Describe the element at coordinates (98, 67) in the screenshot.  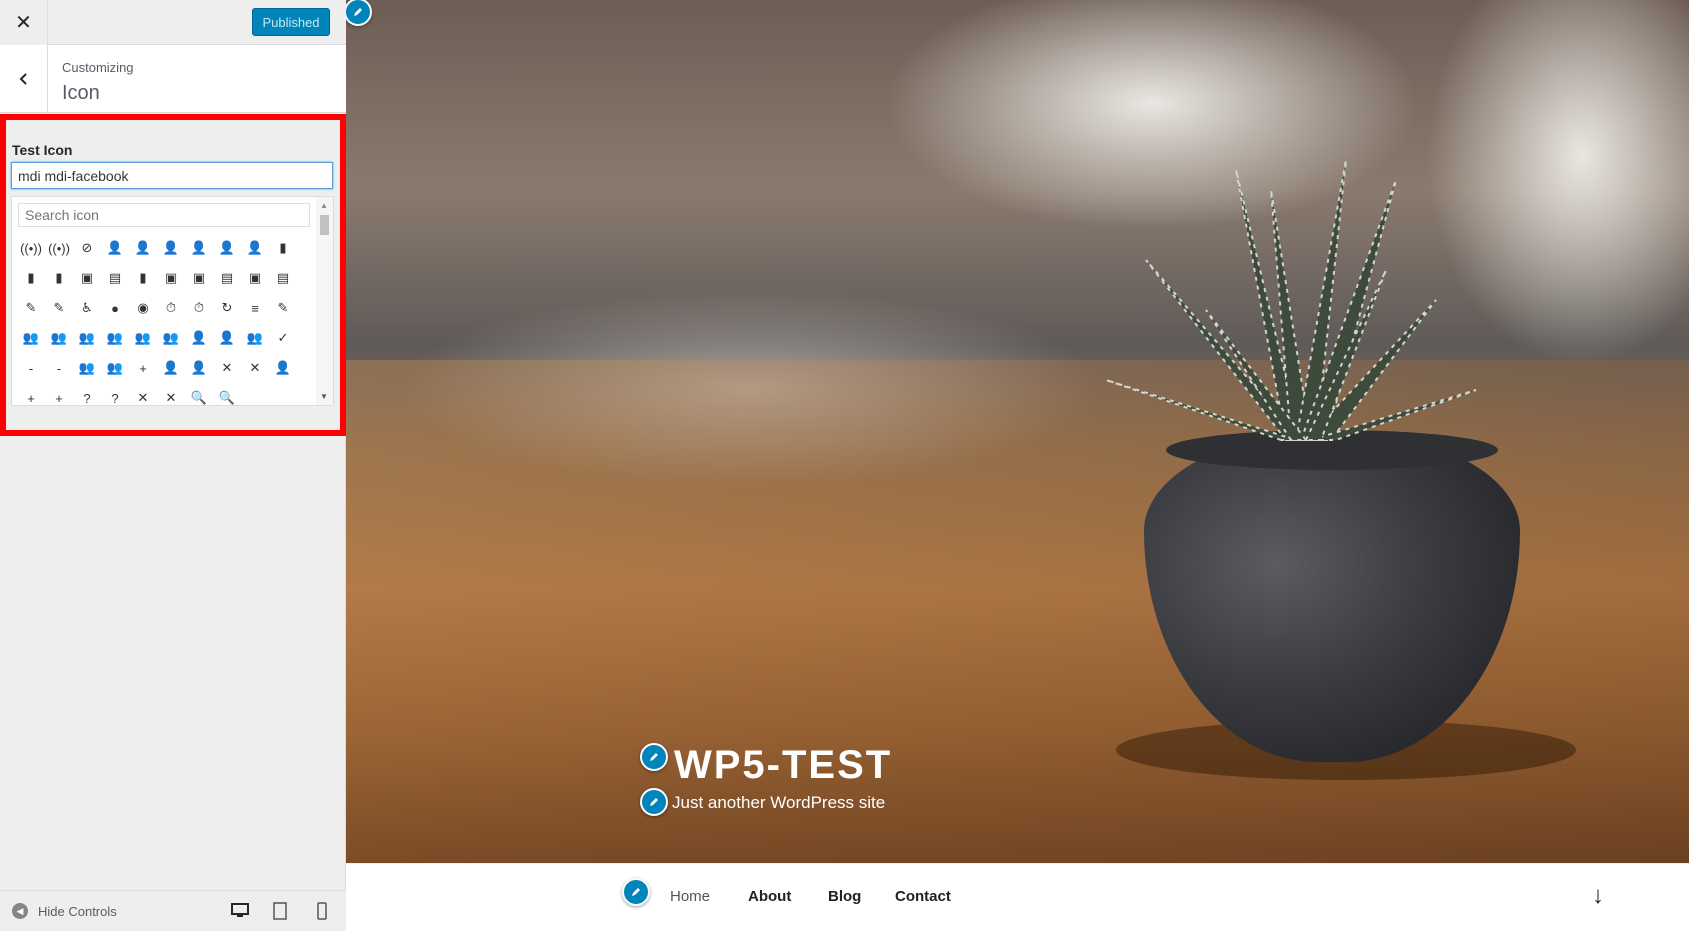
I see `breadcrumb: Customizing` at that location.